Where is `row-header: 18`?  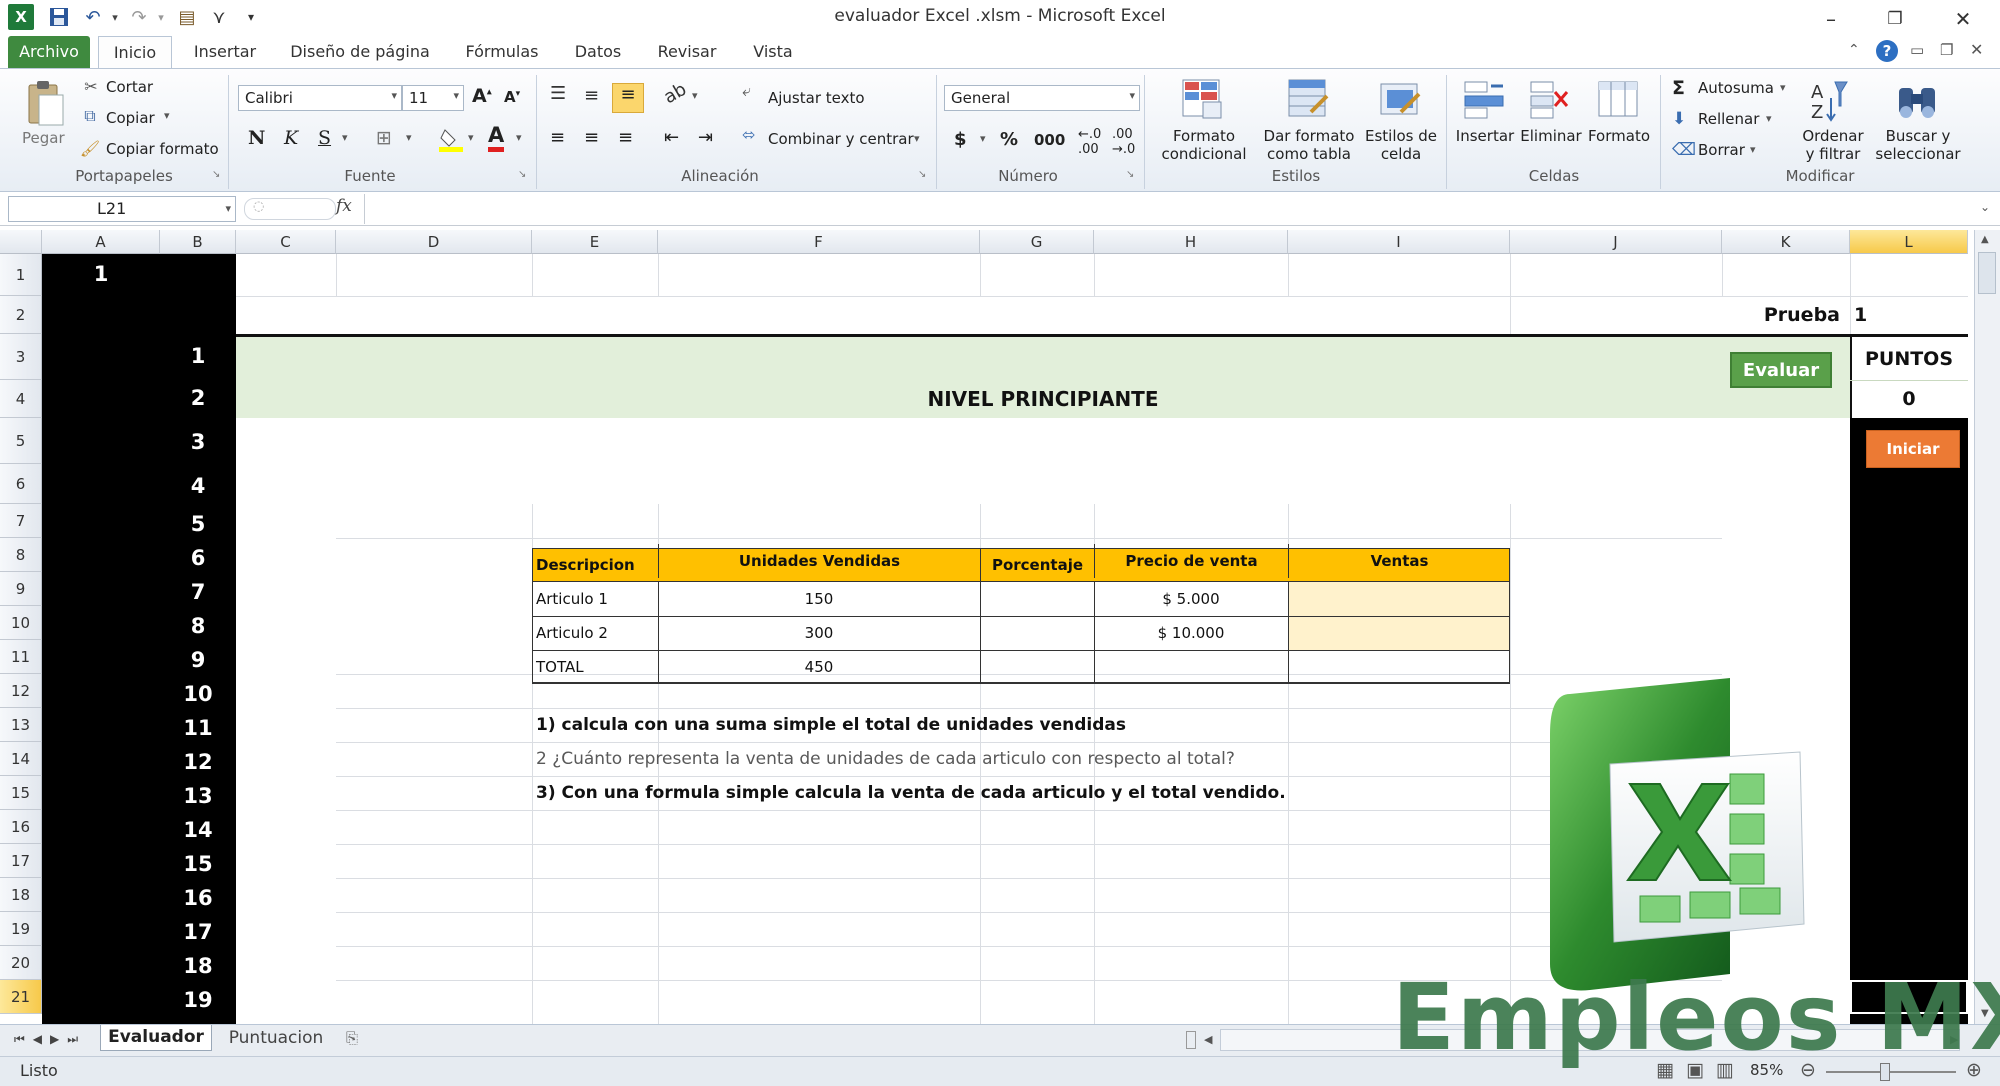 row-header: 18 is located at coordinates (21, 895).